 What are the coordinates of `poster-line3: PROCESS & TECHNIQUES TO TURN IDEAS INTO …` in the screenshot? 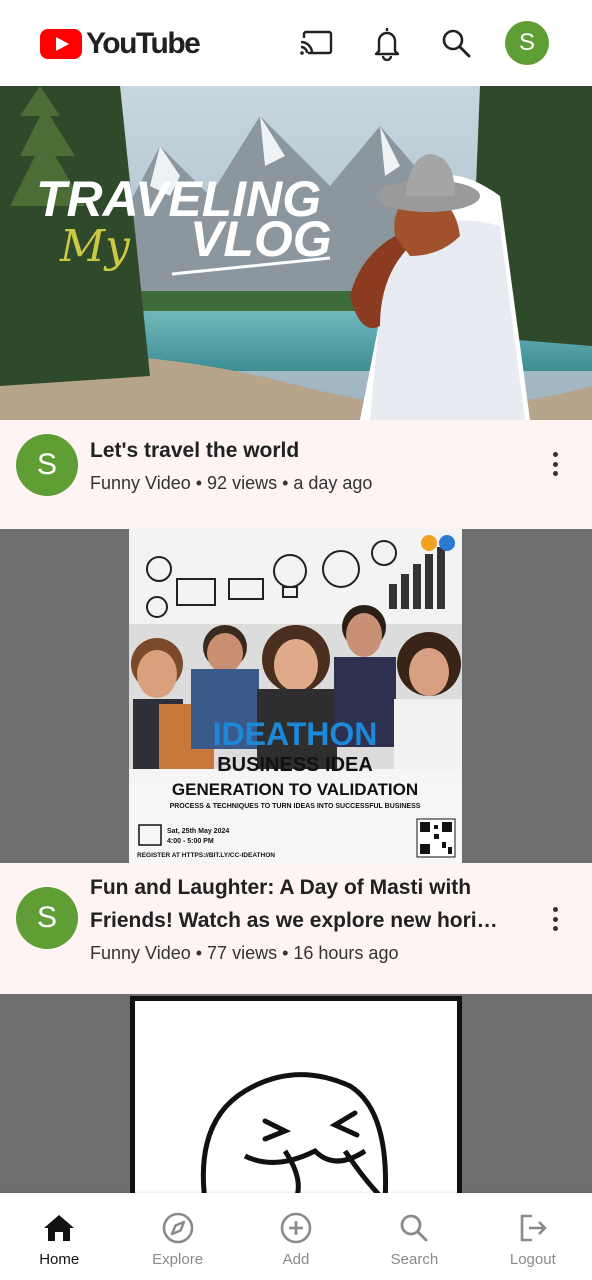 It's located at (295, 806).